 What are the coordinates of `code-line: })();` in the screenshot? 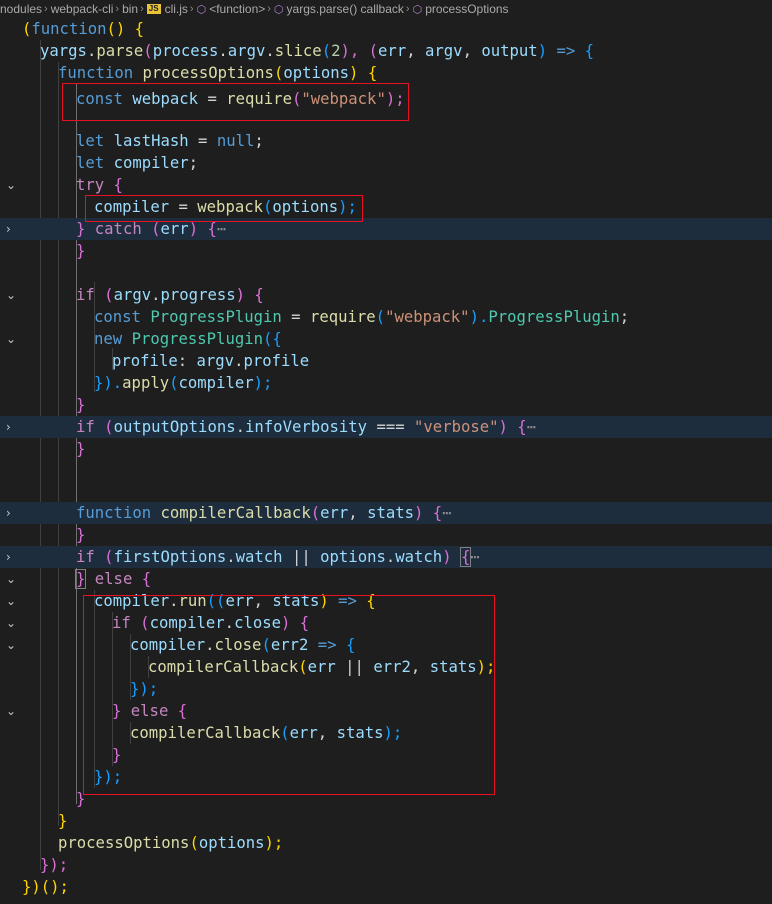 It's located at (386, 887).